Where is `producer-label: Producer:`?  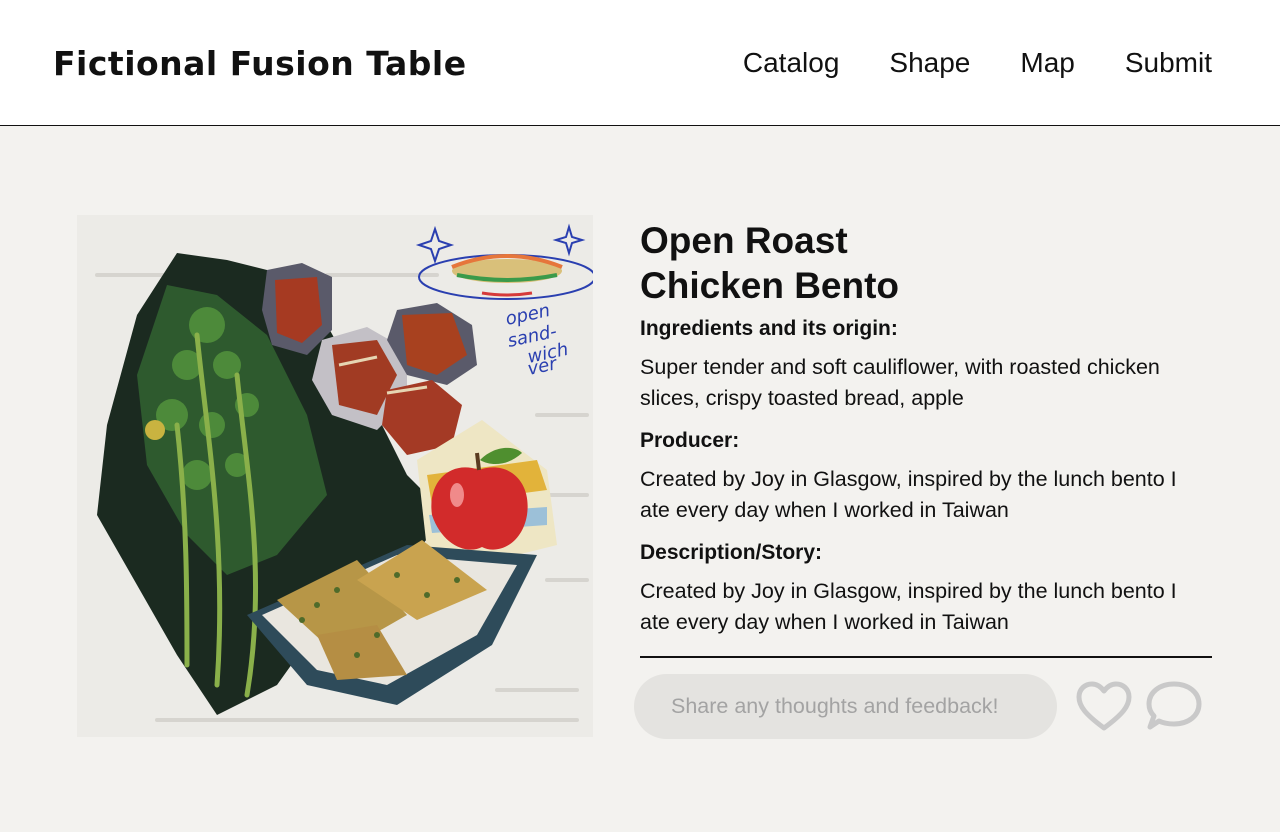
producer-label: Producer: is located at coordinates (690, 440).